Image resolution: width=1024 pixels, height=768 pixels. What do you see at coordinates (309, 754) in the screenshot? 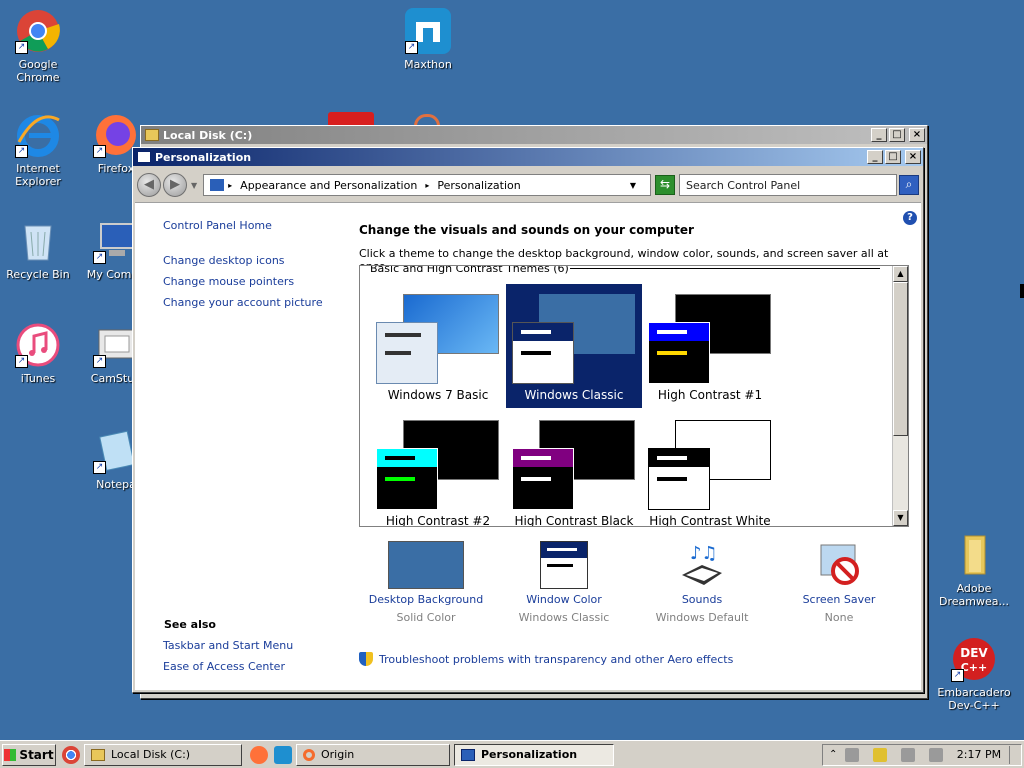
I see `origin-icon` at bounding box center [309, 754].